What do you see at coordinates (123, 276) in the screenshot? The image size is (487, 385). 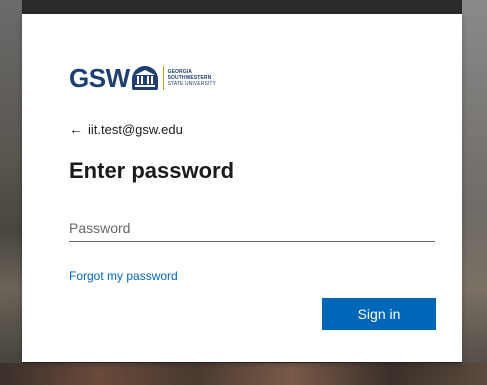 I see `forgot-password-link: Forgot my password` at bounding box center [123, 276].